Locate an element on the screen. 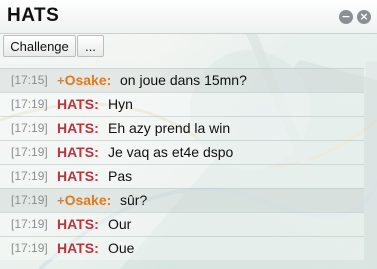 Image resolution: width=377 pixels, height=269 pixels. chat-message: [17:19] HATS: Hyn is located at coordinates (182, 104).